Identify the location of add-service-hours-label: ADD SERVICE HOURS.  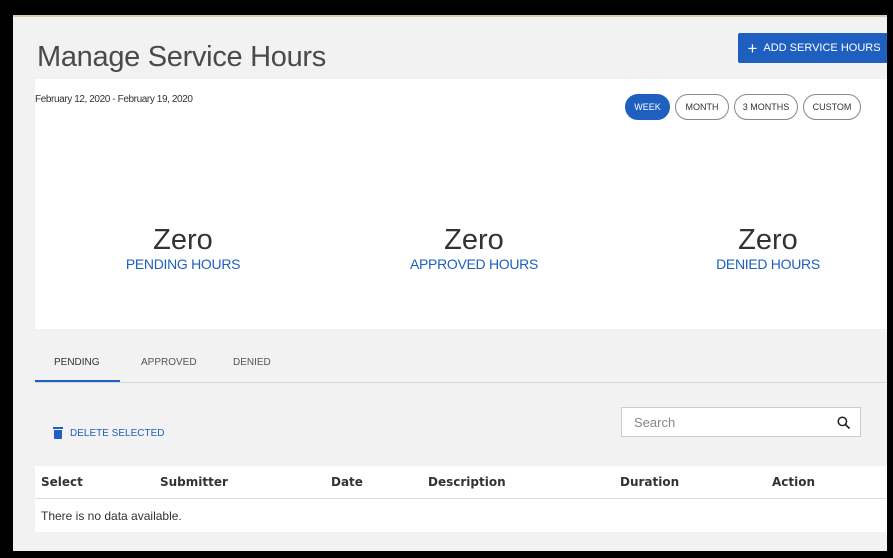
(822, 48).